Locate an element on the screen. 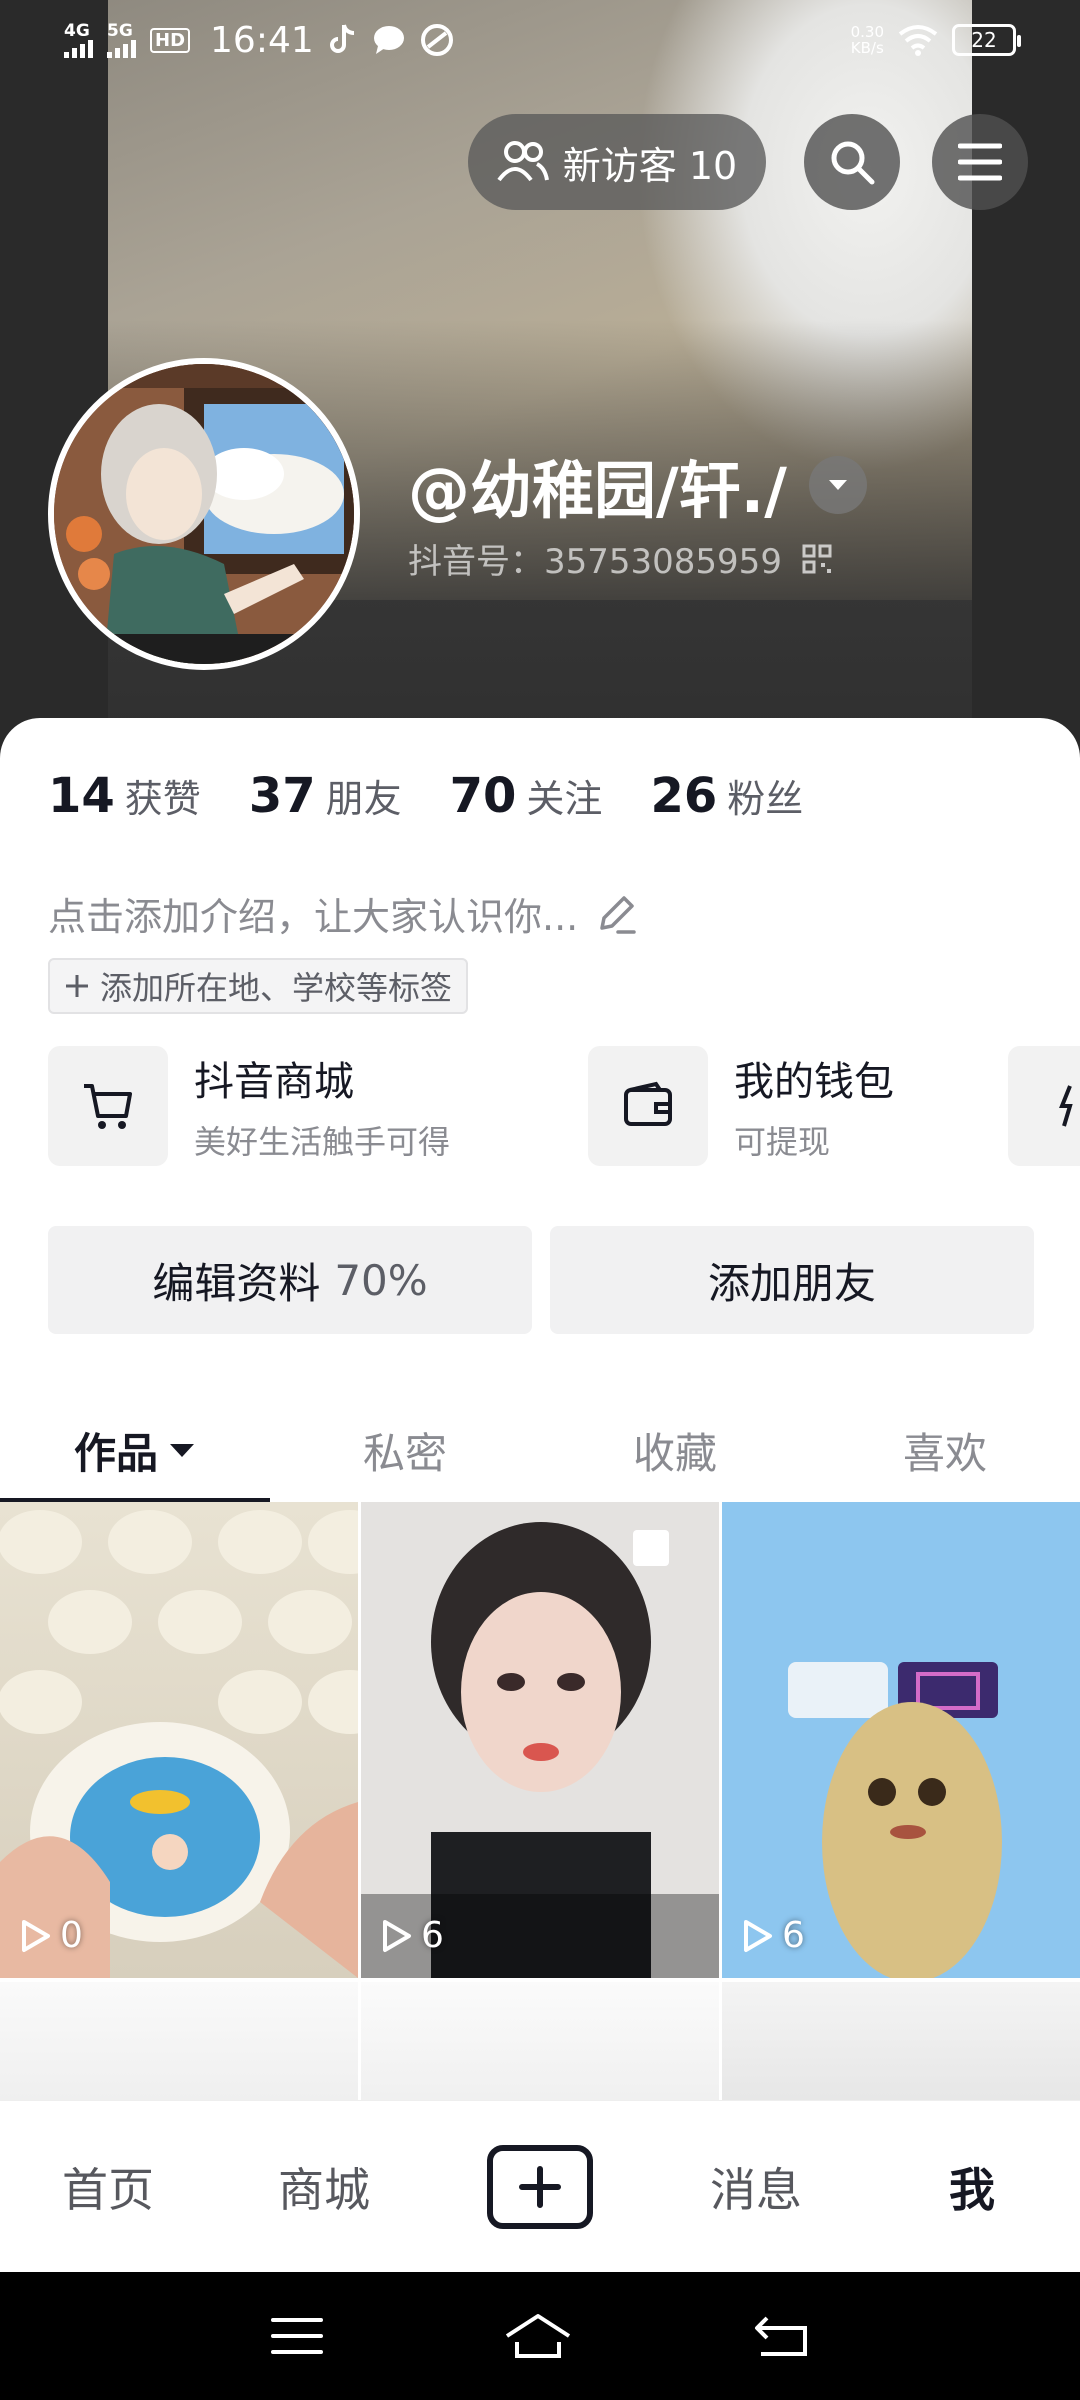  service-text: 我的钱包 可提现 is located at coordinates (814, 1106).